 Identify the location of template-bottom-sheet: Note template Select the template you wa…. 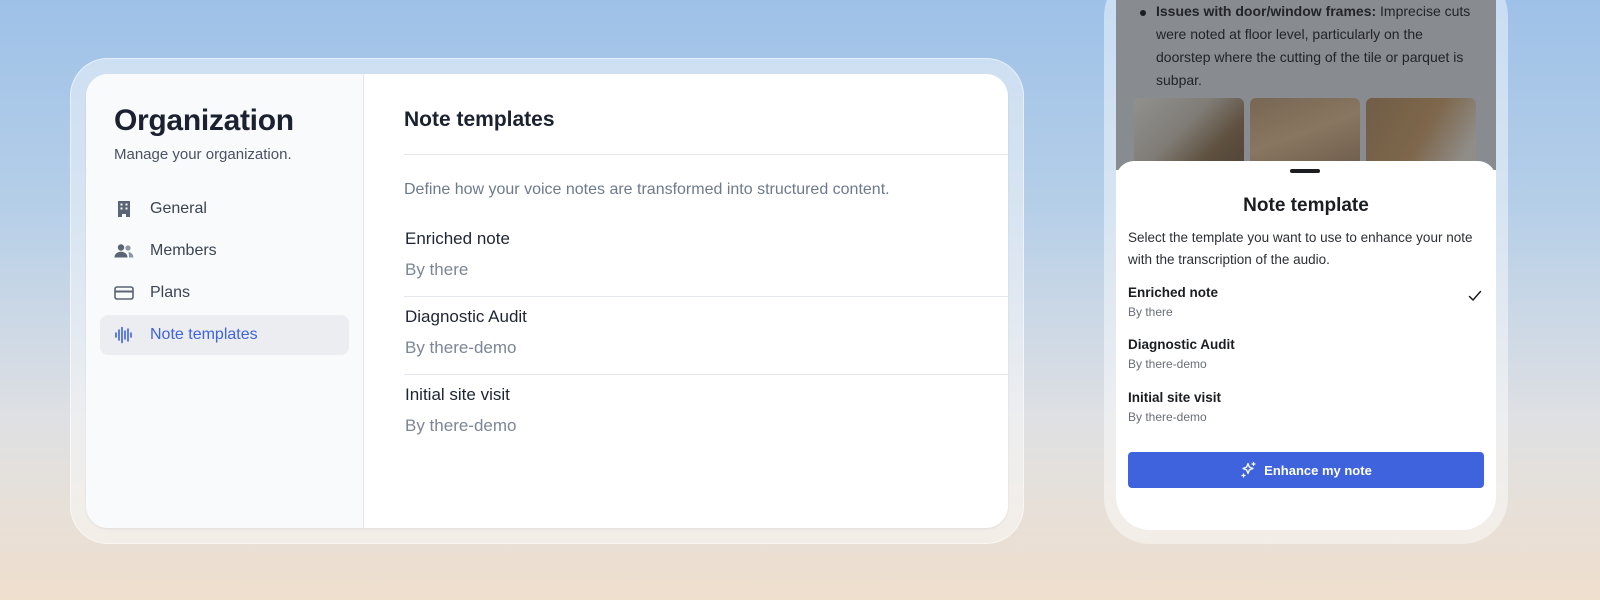
(1306, 345).